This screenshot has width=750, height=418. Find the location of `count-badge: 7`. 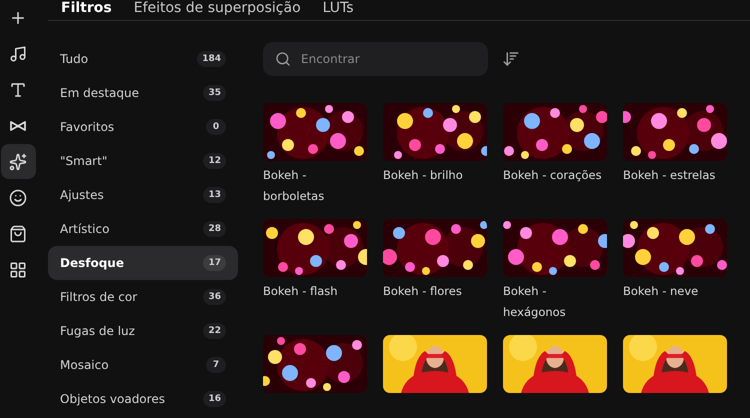

count-badge: 7 is located at coordinates (216, 365).